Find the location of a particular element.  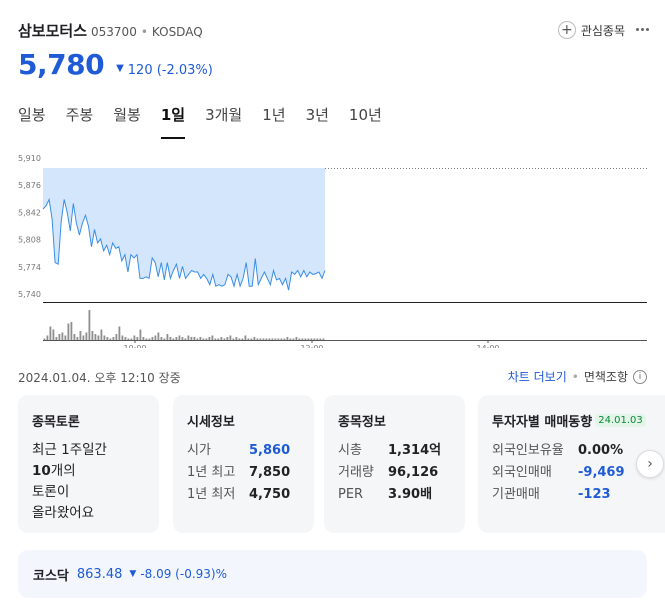

price-change: 120 (-2.03%) is located at coordinates (170, 70).